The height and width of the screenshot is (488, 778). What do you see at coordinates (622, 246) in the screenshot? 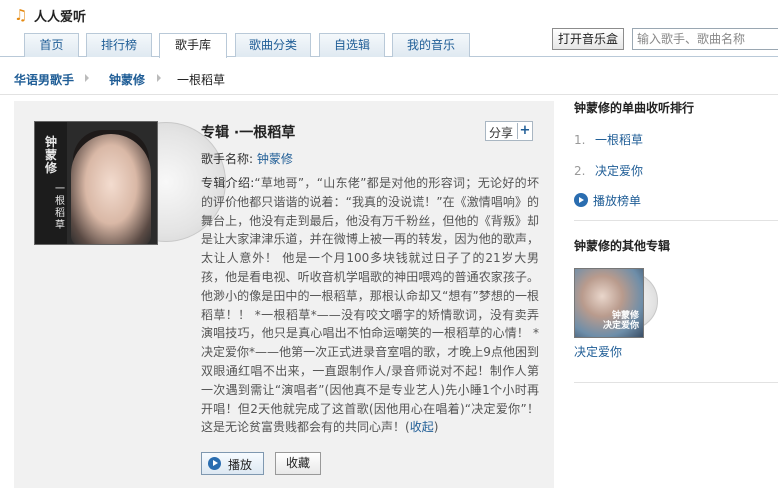
I see `other-albums-title: 钟蒙修的其他专辑` at bounding box center [622, 246].